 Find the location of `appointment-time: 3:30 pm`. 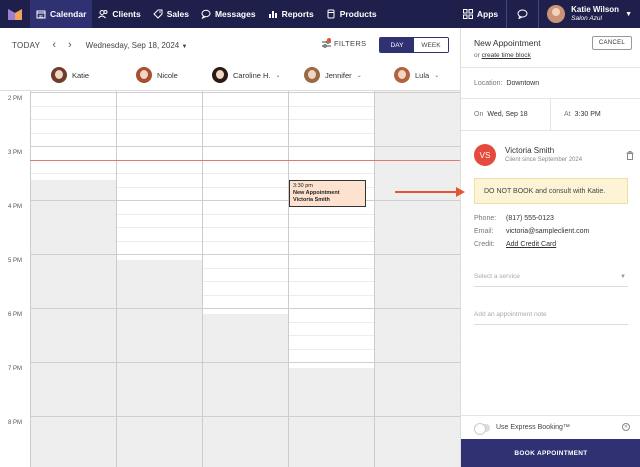

appointment-time: 3:30 pm is located at coordinates (303, 186).